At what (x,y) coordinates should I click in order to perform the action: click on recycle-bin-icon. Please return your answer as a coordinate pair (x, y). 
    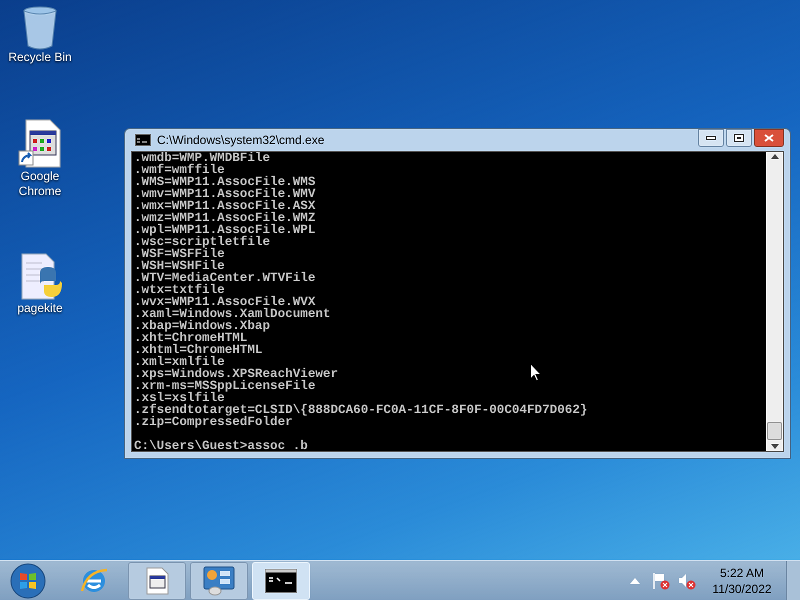
    Looking at the image, I should click on (40, 28).